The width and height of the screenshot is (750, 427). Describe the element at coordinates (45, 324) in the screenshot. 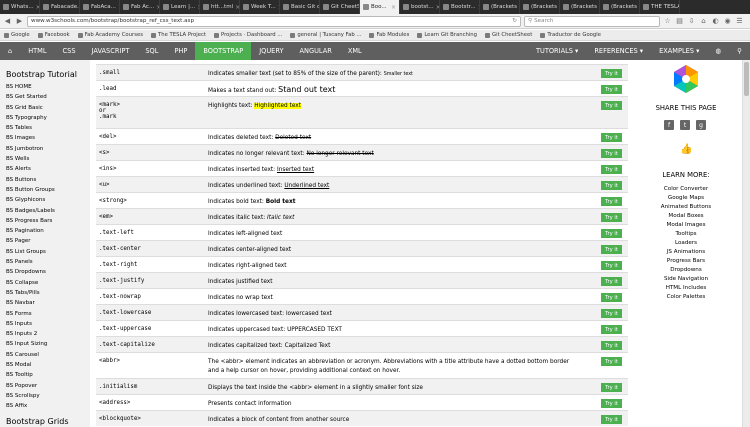

I see `sidebar-item: BS Inputs` at that location.